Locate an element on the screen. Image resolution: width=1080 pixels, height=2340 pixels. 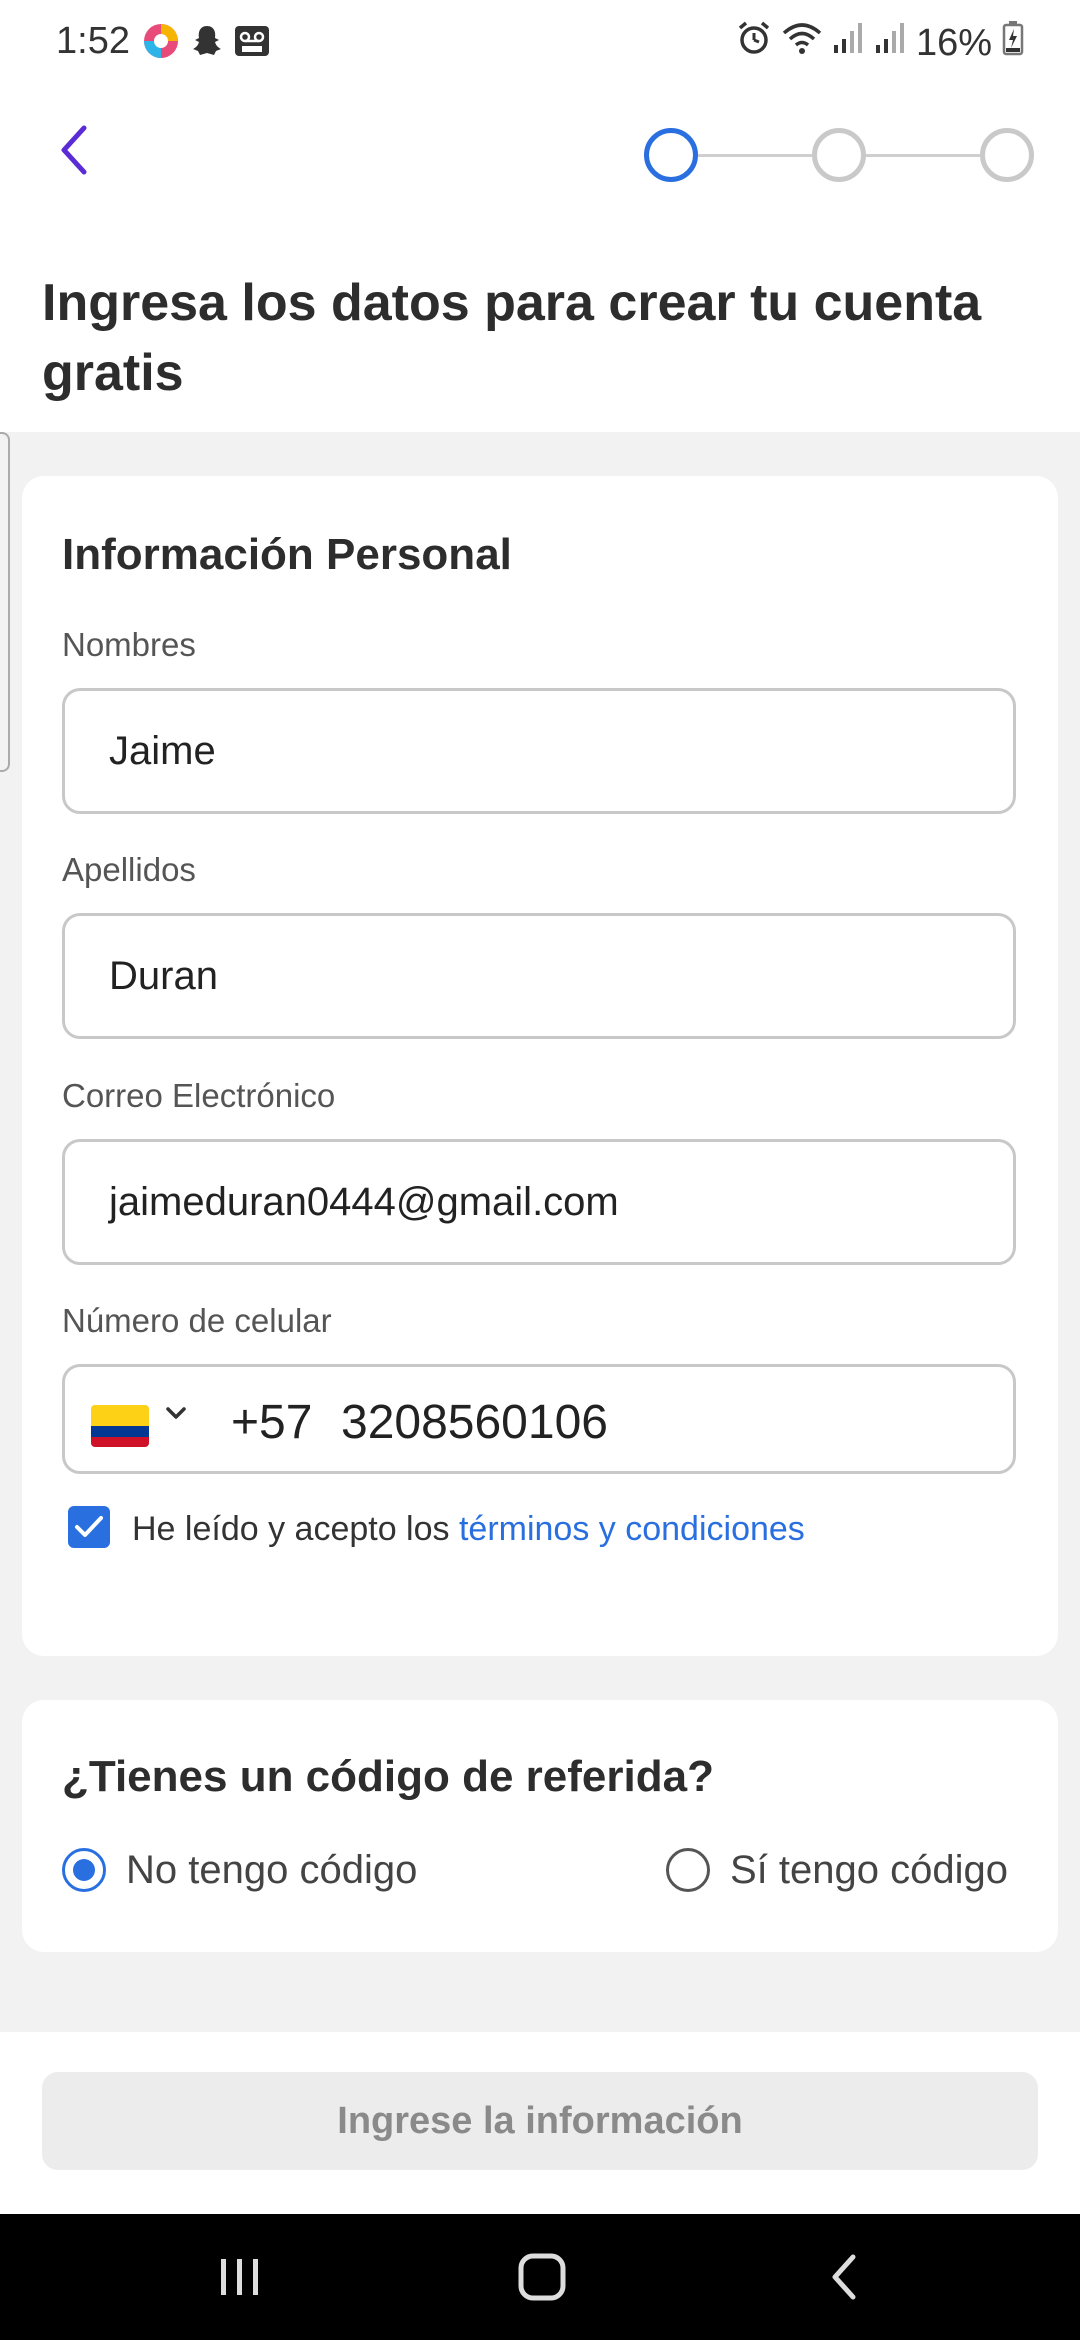
first-name-value: Jaime is located at coordinates (162, 751).